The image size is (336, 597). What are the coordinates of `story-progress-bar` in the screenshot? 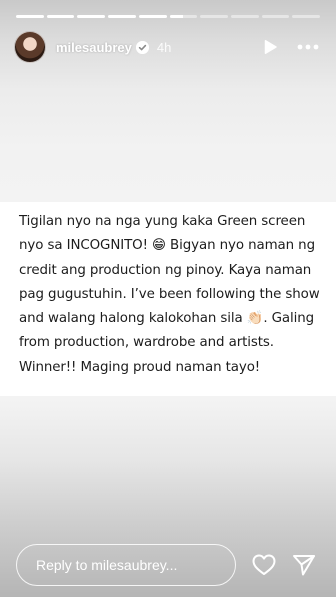 It's located at (168, 16).